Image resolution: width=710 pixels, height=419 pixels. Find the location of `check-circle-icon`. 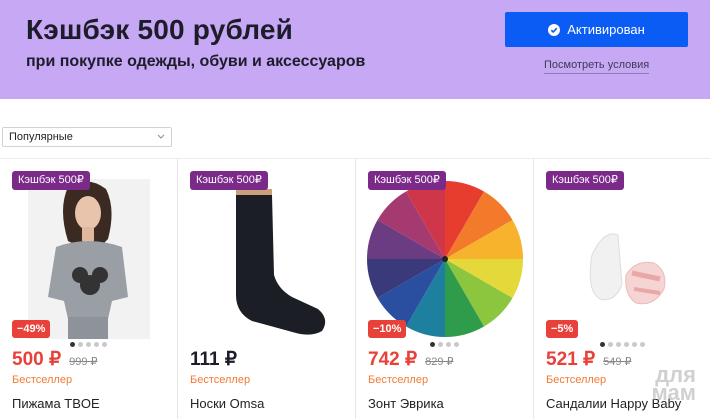

check-circle-icon is located at coordinates (554, 29).